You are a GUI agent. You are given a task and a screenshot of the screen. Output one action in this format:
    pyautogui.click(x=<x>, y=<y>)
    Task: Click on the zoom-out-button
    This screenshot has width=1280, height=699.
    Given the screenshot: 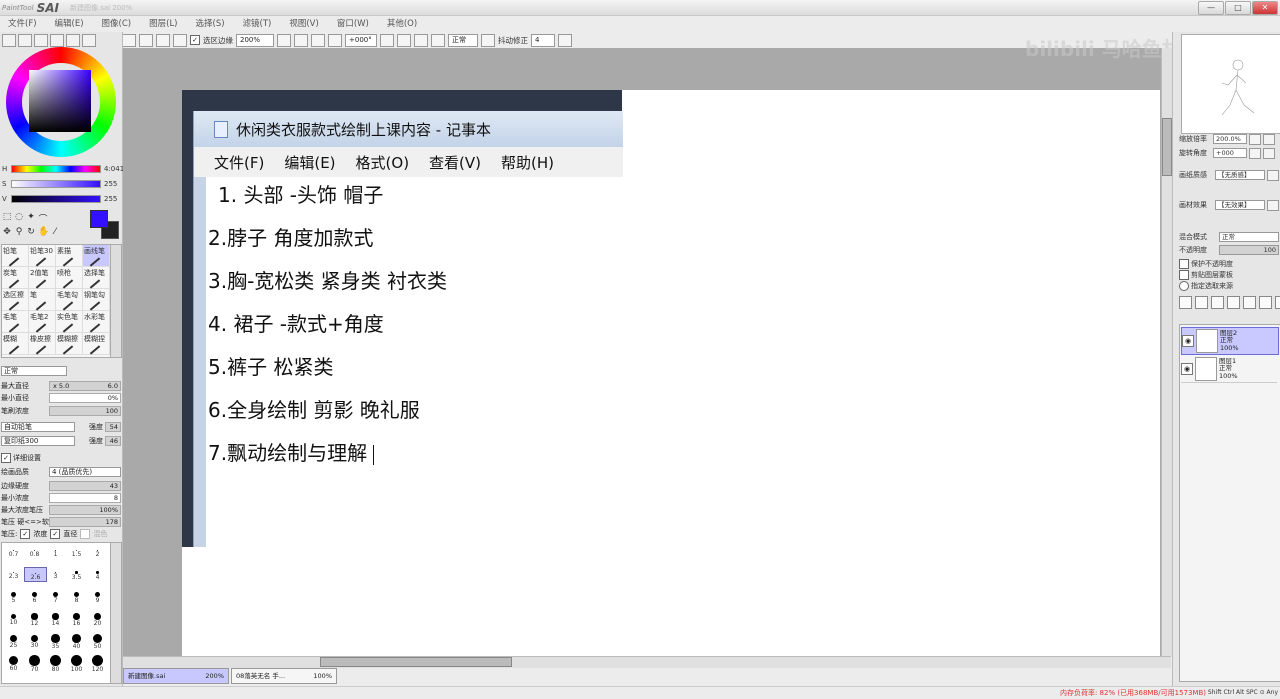 What is the action you would take?
    pyautogui.click(x=301, y=40)
    